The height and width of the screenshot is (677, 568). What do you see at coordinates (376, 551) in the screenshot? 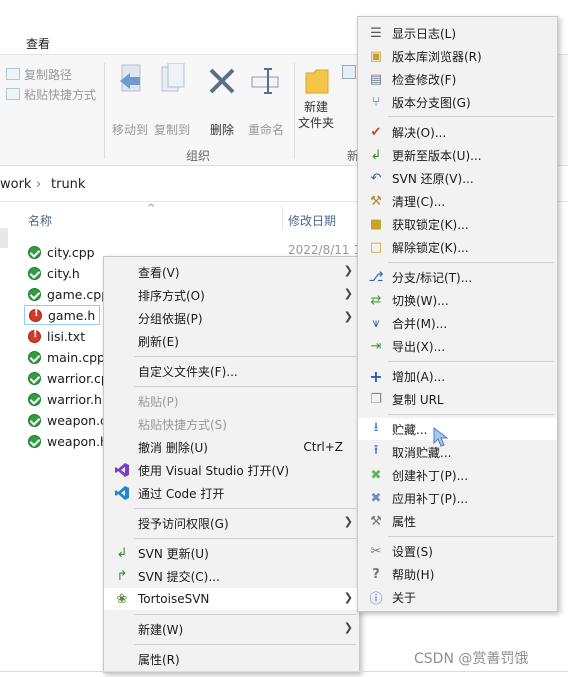
I see `settings-icon: ✂` at bounding box center [376, 551].